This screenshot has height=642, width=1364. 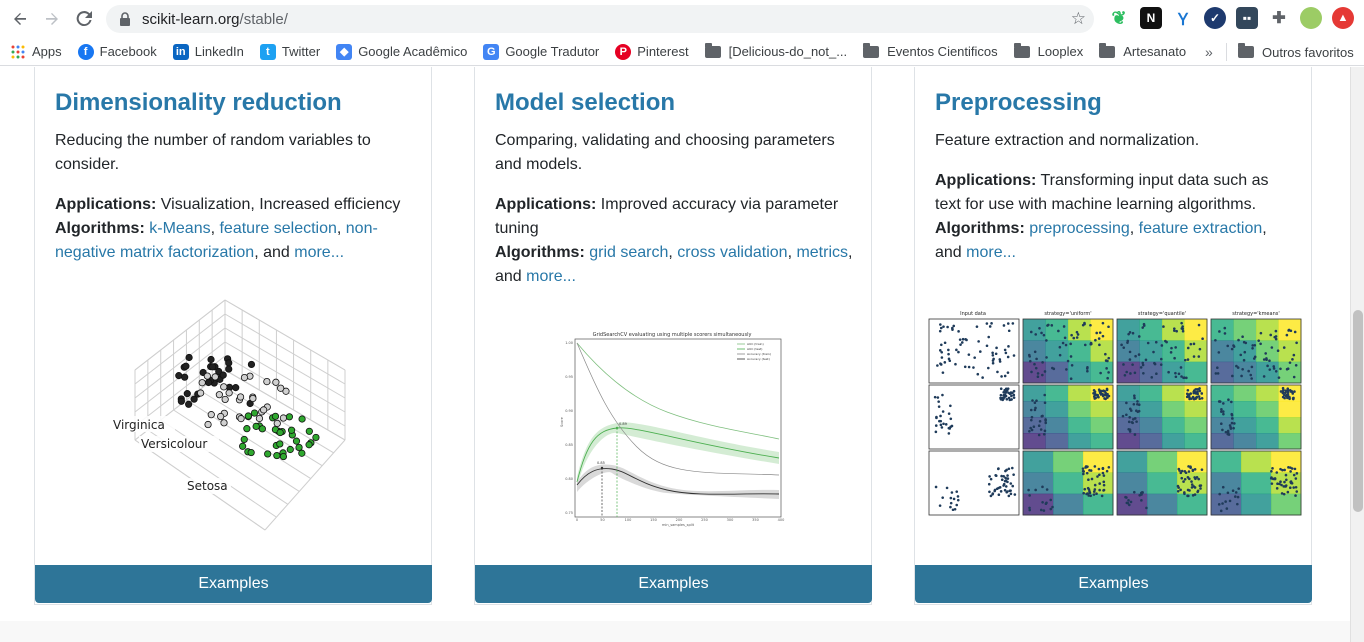 I want to click on x-tick-label: 100, so click(x=628, y=520).